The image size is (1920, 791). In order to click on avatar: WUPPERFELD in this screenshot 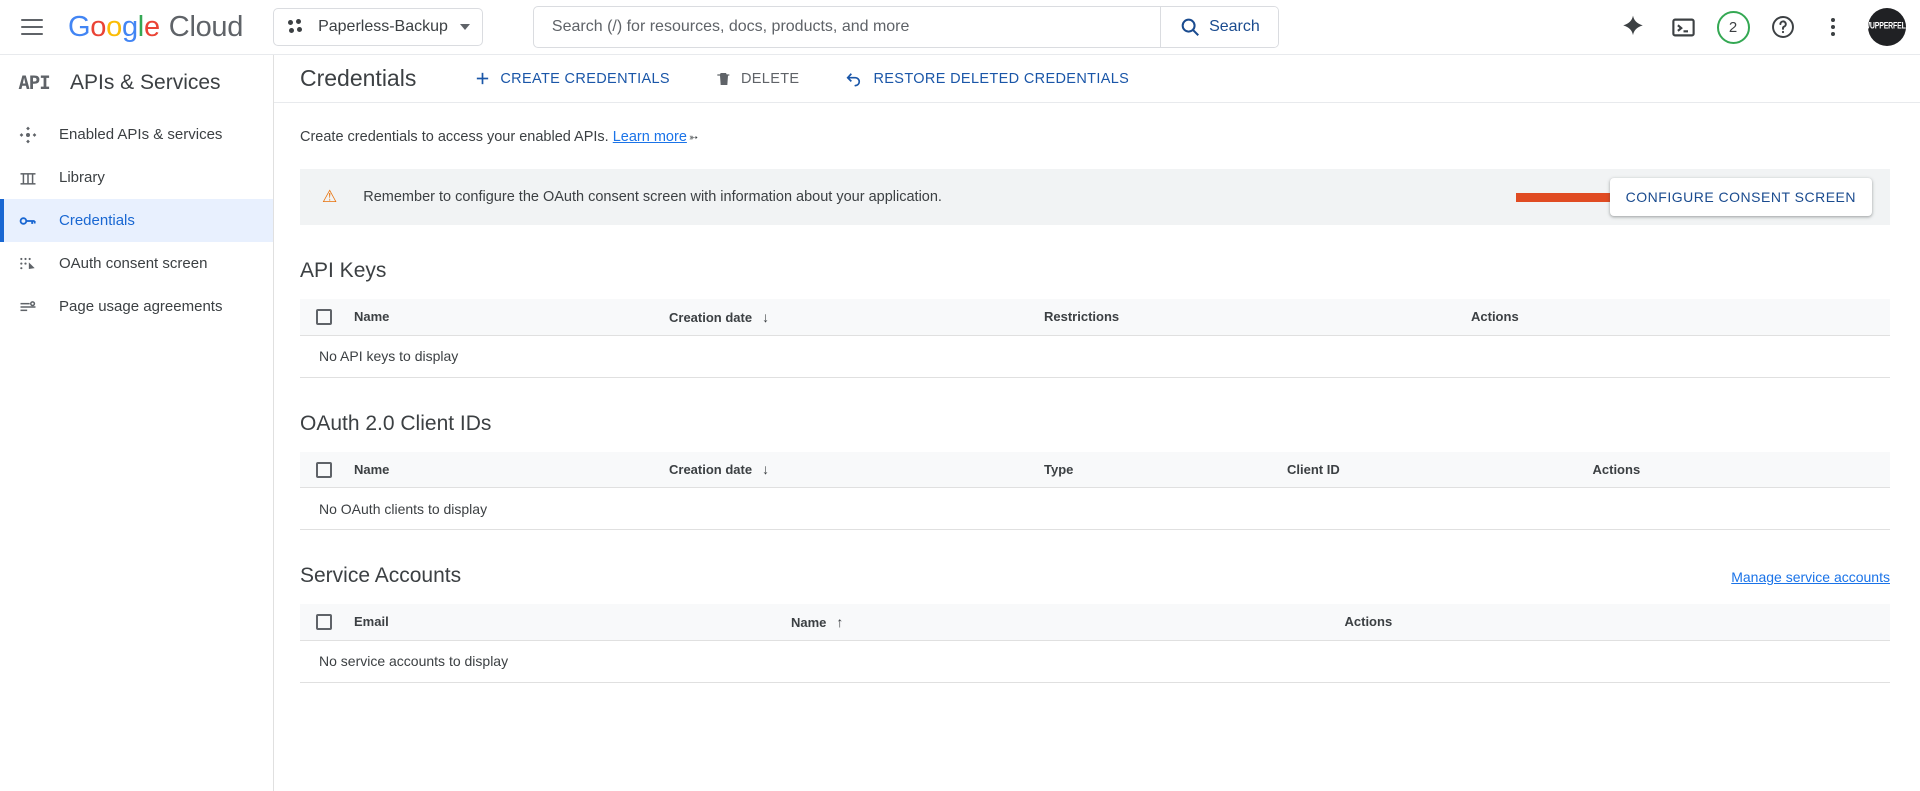, I will do `click(1887, 27)`.